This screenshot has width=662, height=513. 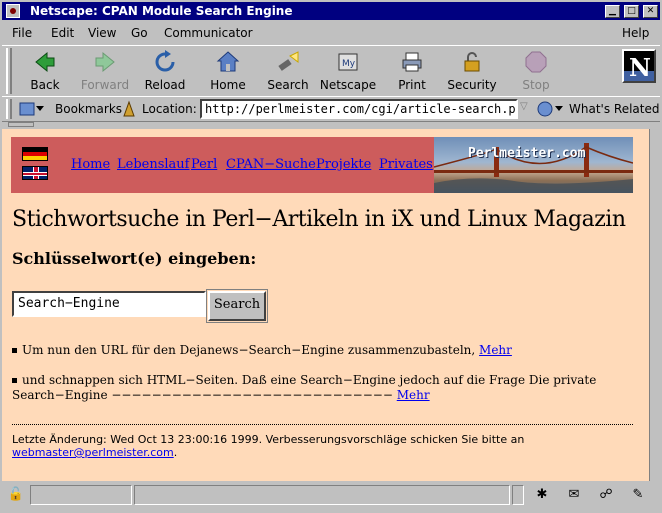 I want to click on nav-perl-link: Perl, so click(x=204, y=164).